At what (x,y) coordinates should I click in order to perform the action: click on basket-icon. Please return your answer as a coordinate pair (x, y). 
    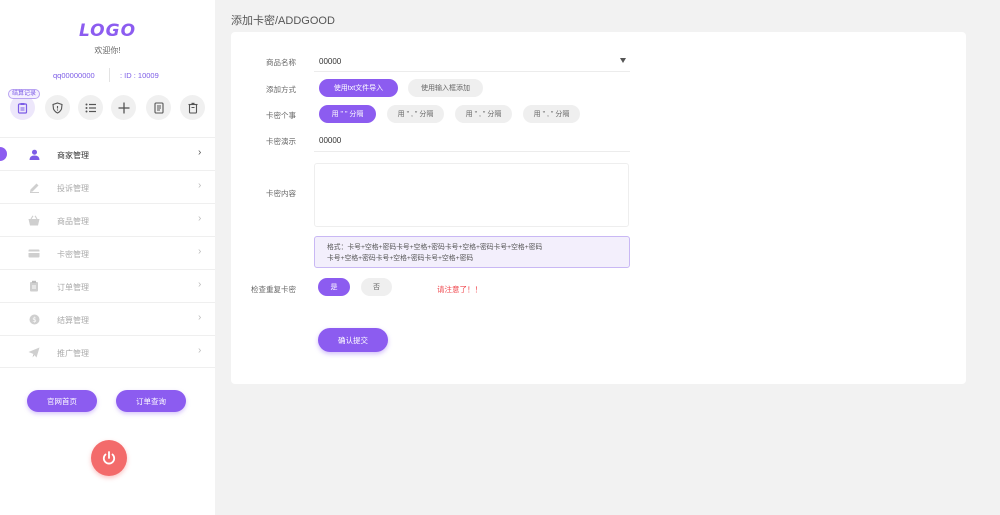
    Looking at the image, I should click on (34, 220).